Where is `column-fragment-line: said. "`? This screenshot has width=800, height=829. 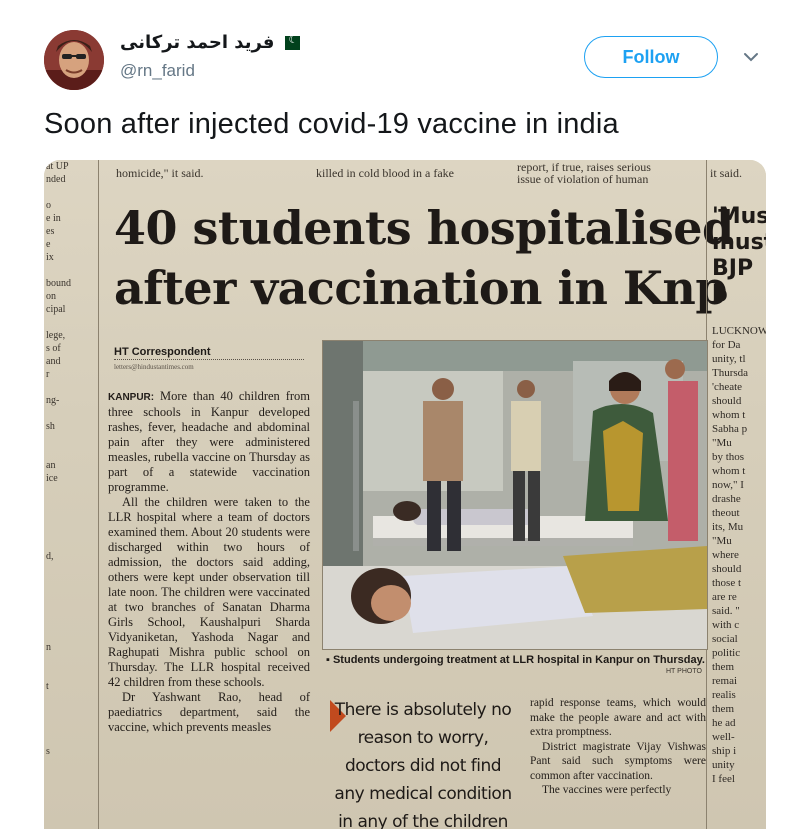
column-fragment-line: said. " is located at coordinates (726, 611).